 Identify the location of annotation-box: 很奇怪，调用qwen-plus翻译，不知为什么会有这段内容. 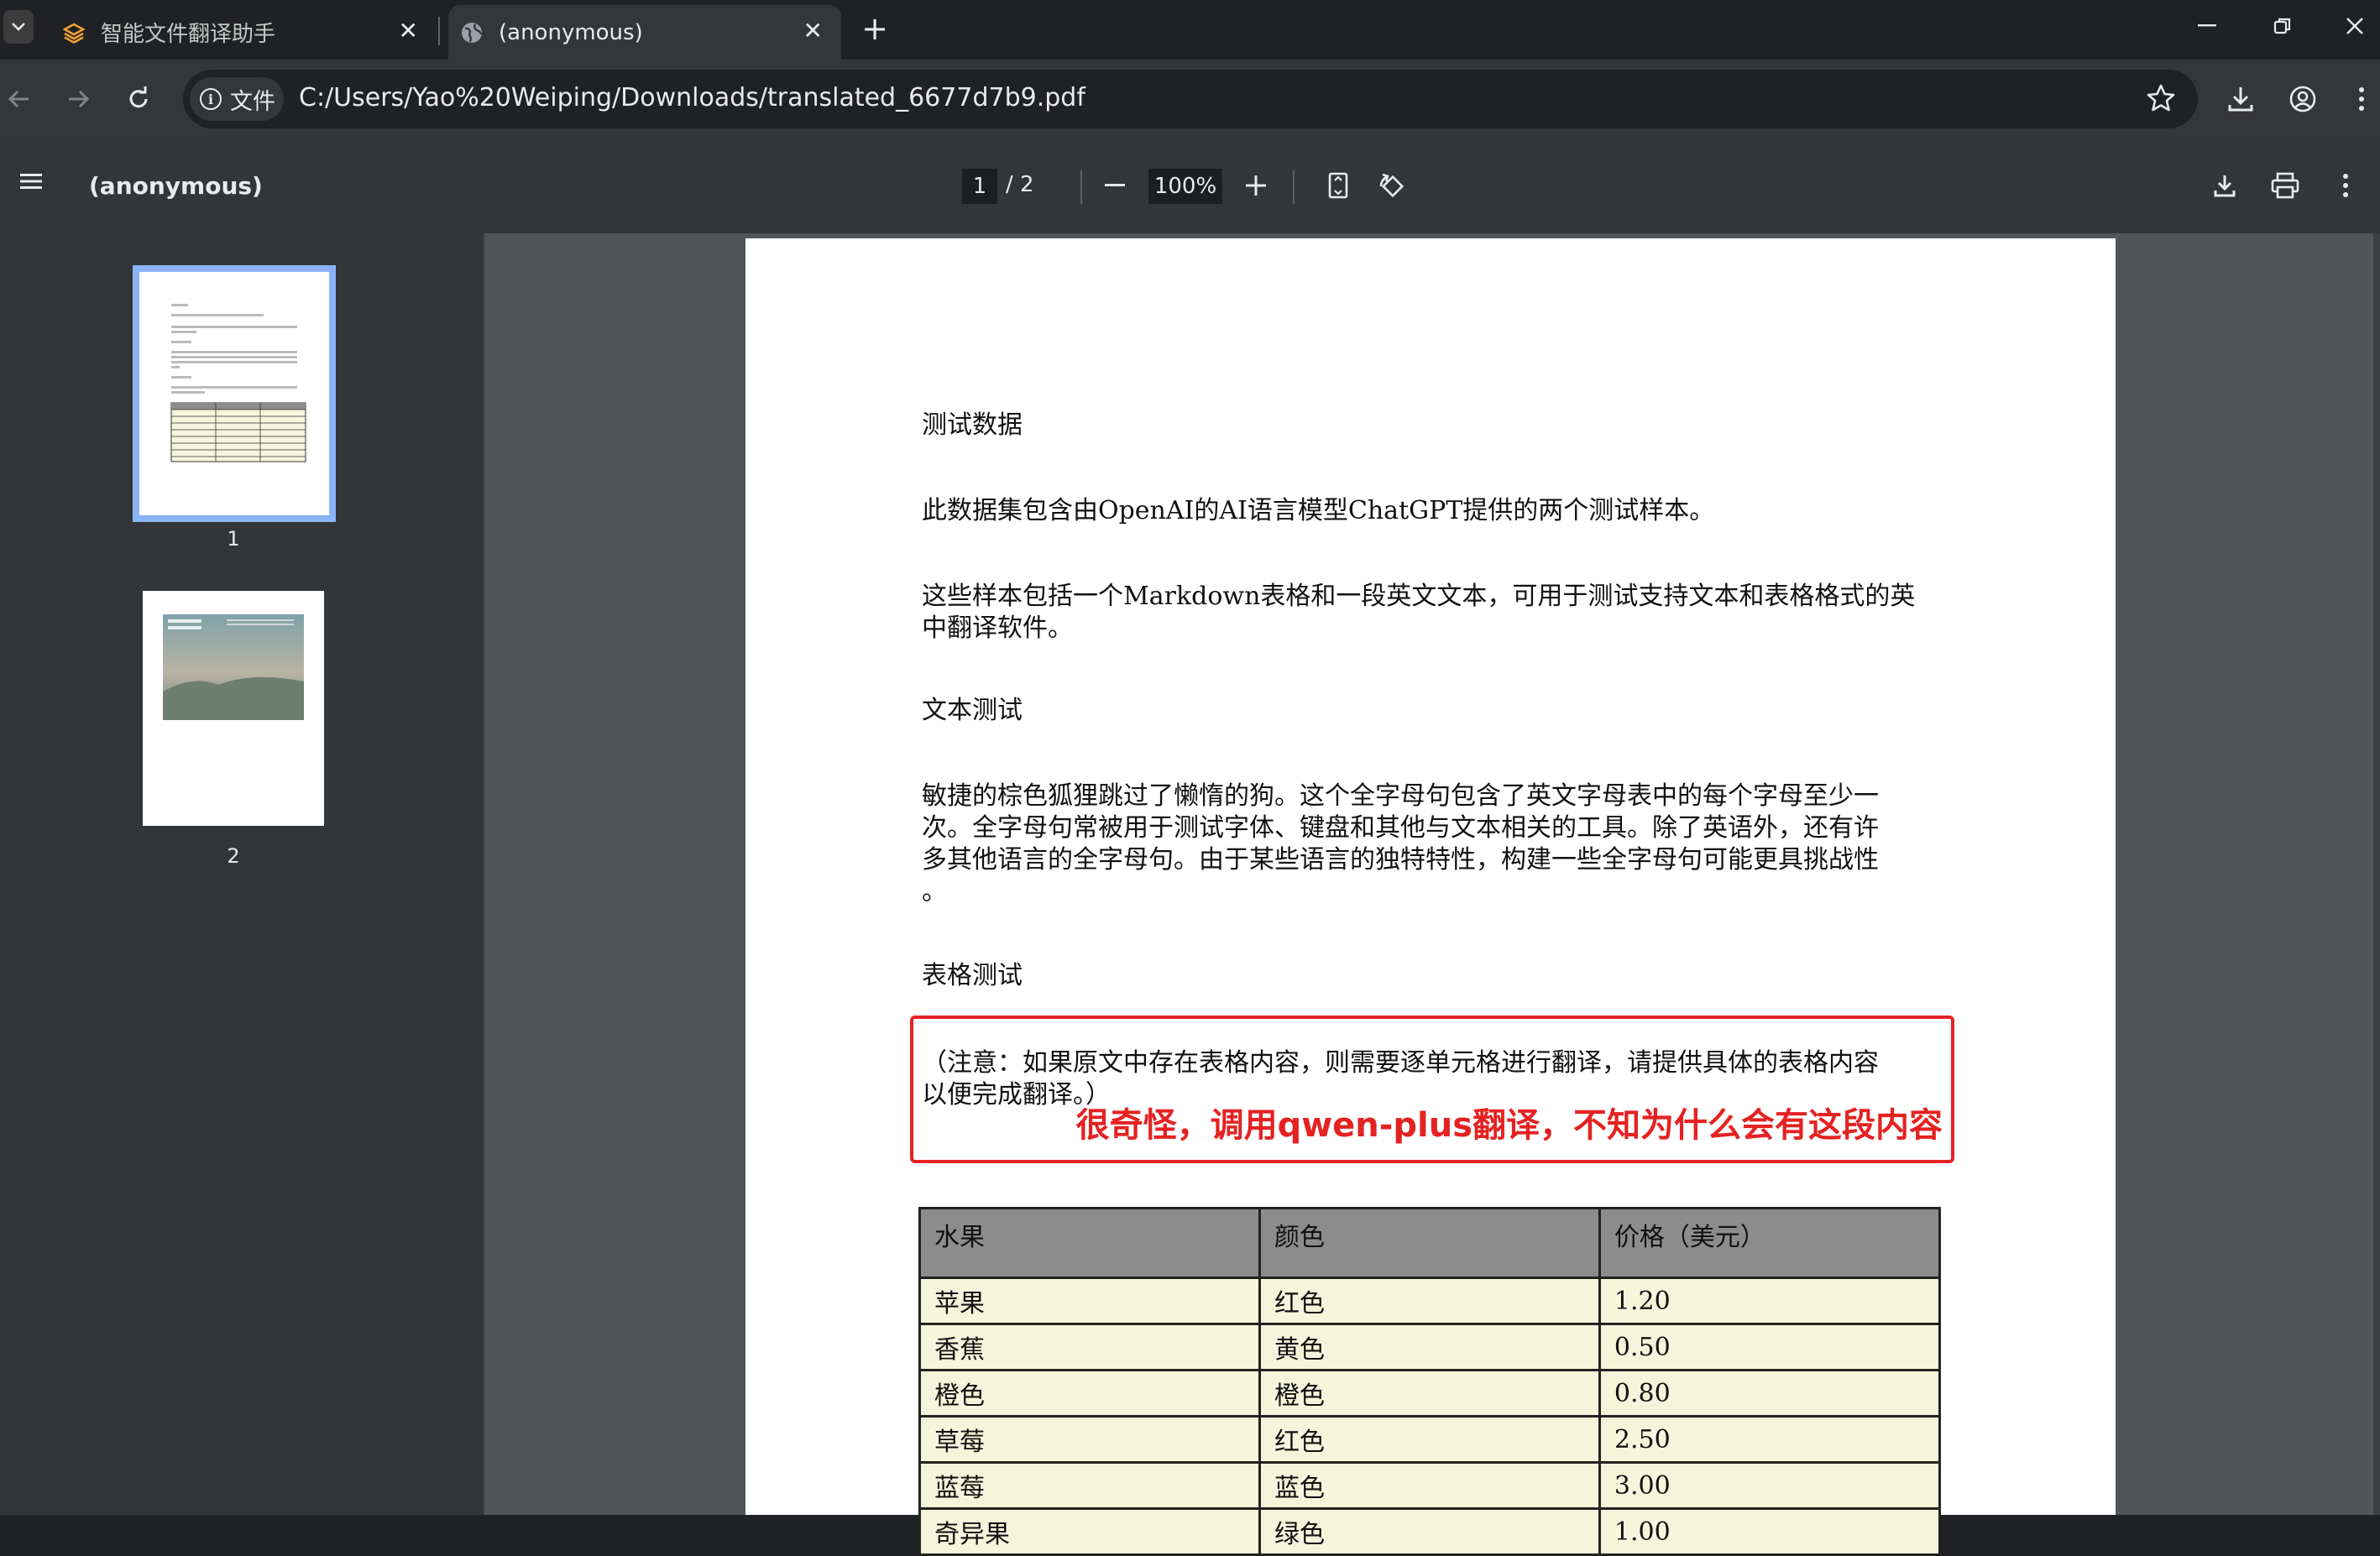
(1432, 1089).